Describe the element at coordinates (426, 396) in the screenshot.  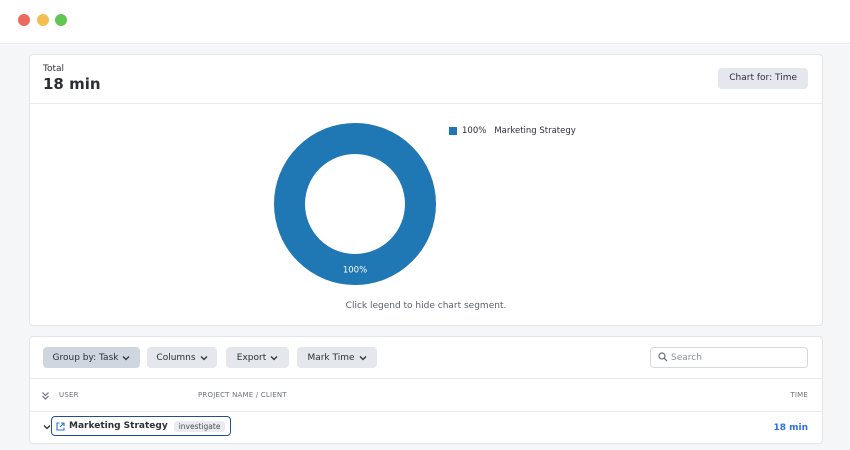
I see `table-header: USER PROJECT NAME / CLIENT TIME` at that location.